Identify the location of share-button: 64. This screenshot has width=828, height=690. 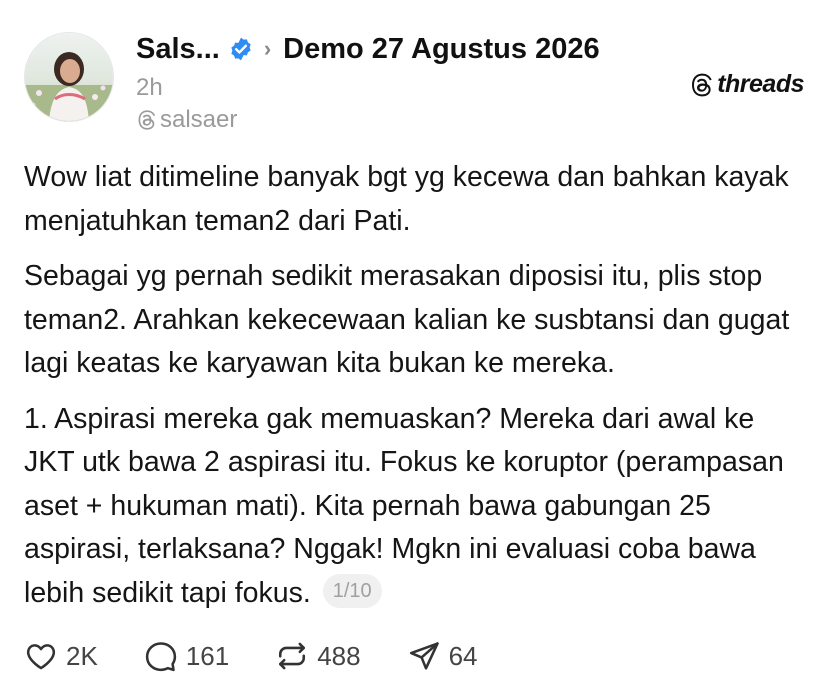
(442, 656).